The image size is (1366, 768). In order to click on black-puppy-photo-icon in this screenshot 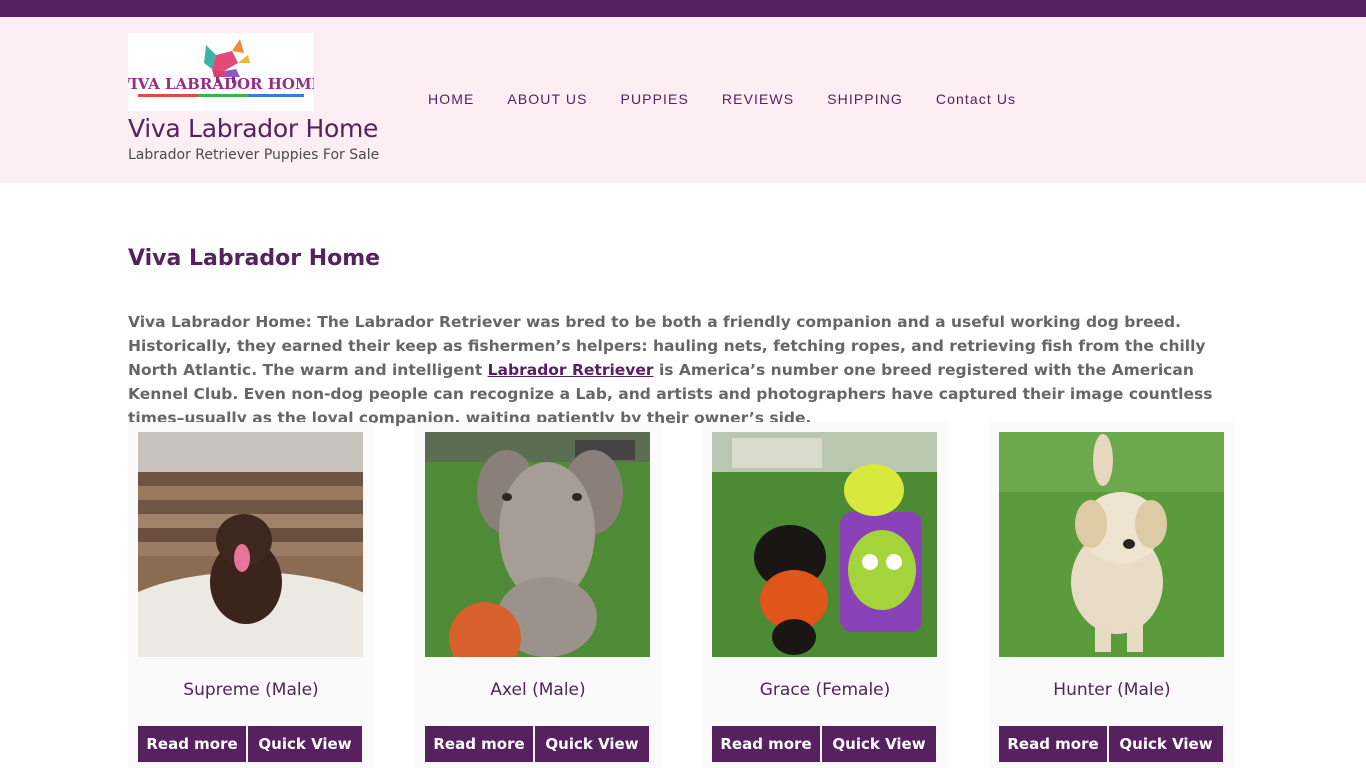, I will do `click(824, 544)`.